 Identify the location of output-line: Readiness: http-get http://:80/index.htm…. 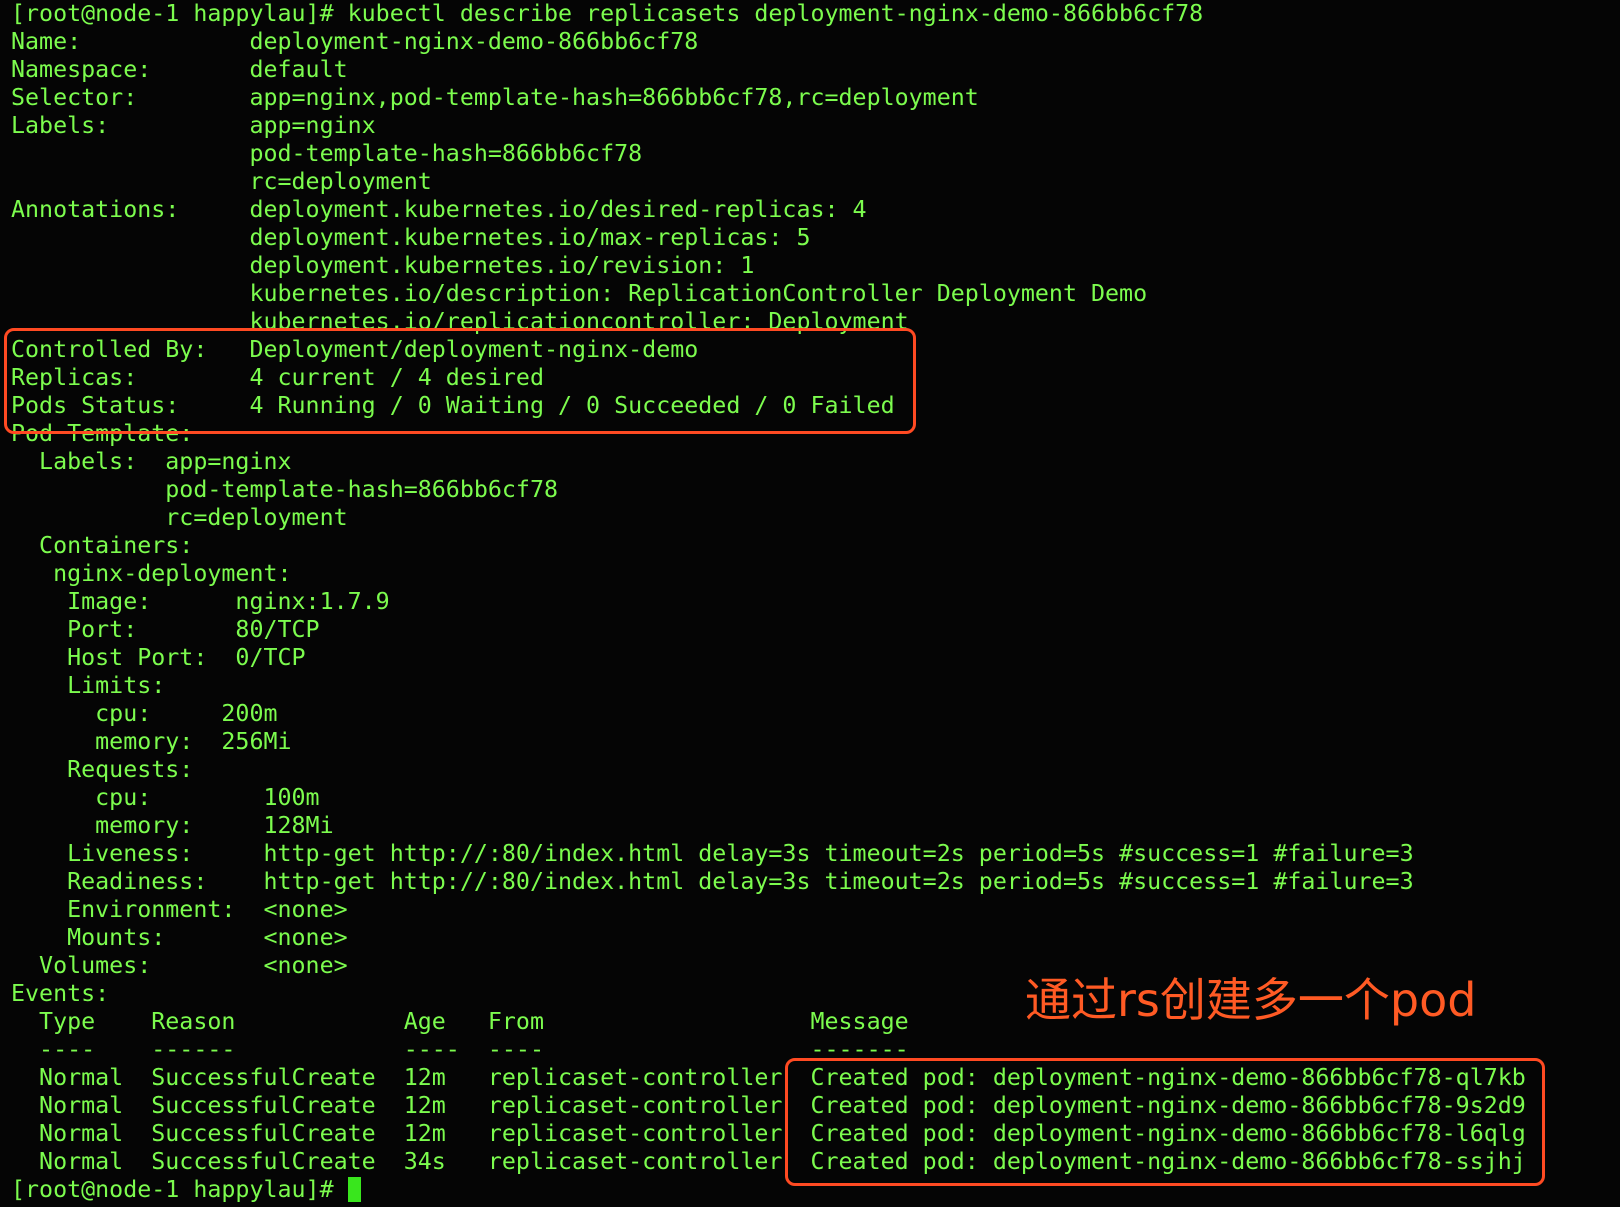
(712, 881).